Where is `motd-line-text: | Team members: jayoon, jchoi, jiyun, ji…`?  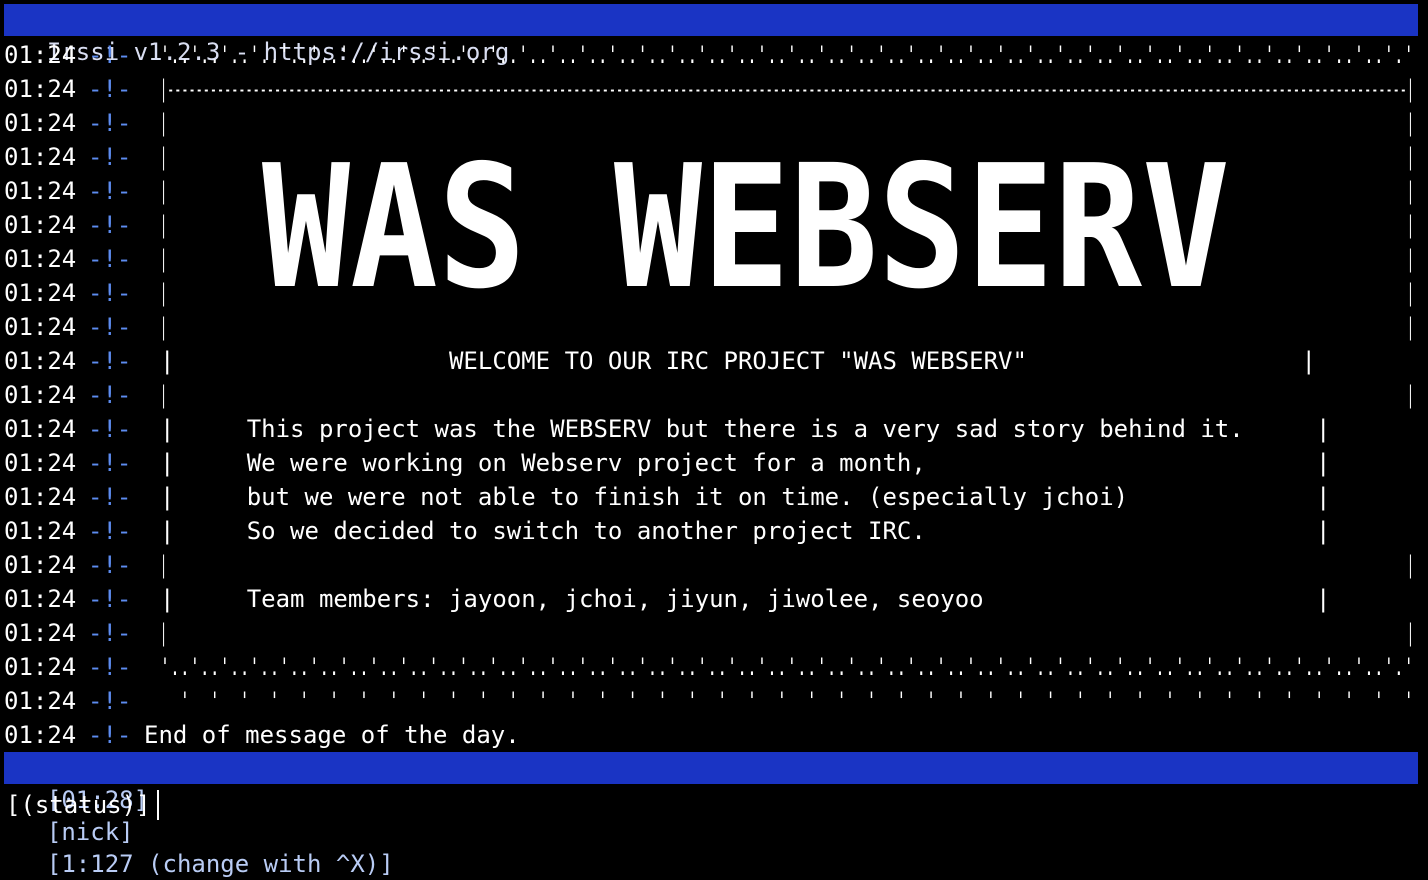
motd-line-text: | Team members: jayoon, jchoi, jiyun, ji… is located at coordinates (745, 599).